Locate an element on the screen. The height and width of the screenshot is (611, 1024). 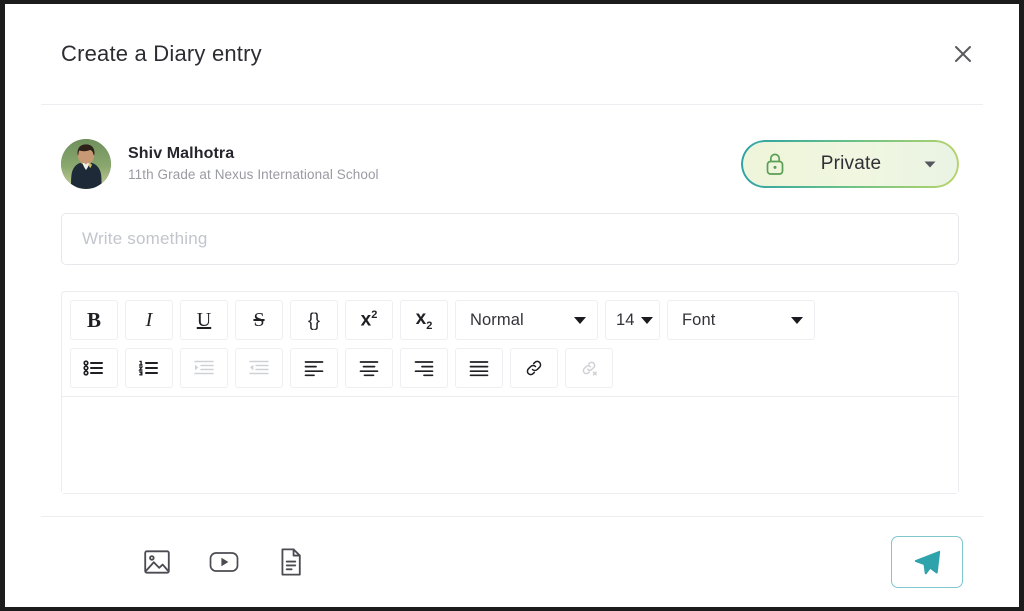
dialog-footer is located at coordinates (512, 562).